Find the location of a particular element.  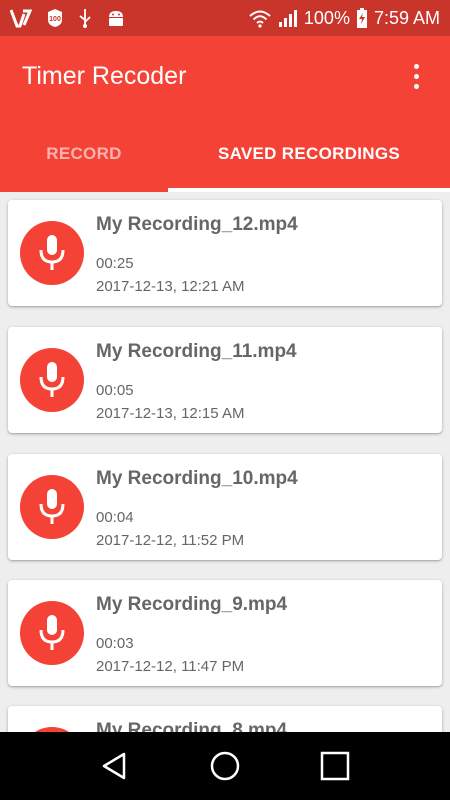

recording-name: My Recording_10.mp4 is located at coordinates (197, 478).